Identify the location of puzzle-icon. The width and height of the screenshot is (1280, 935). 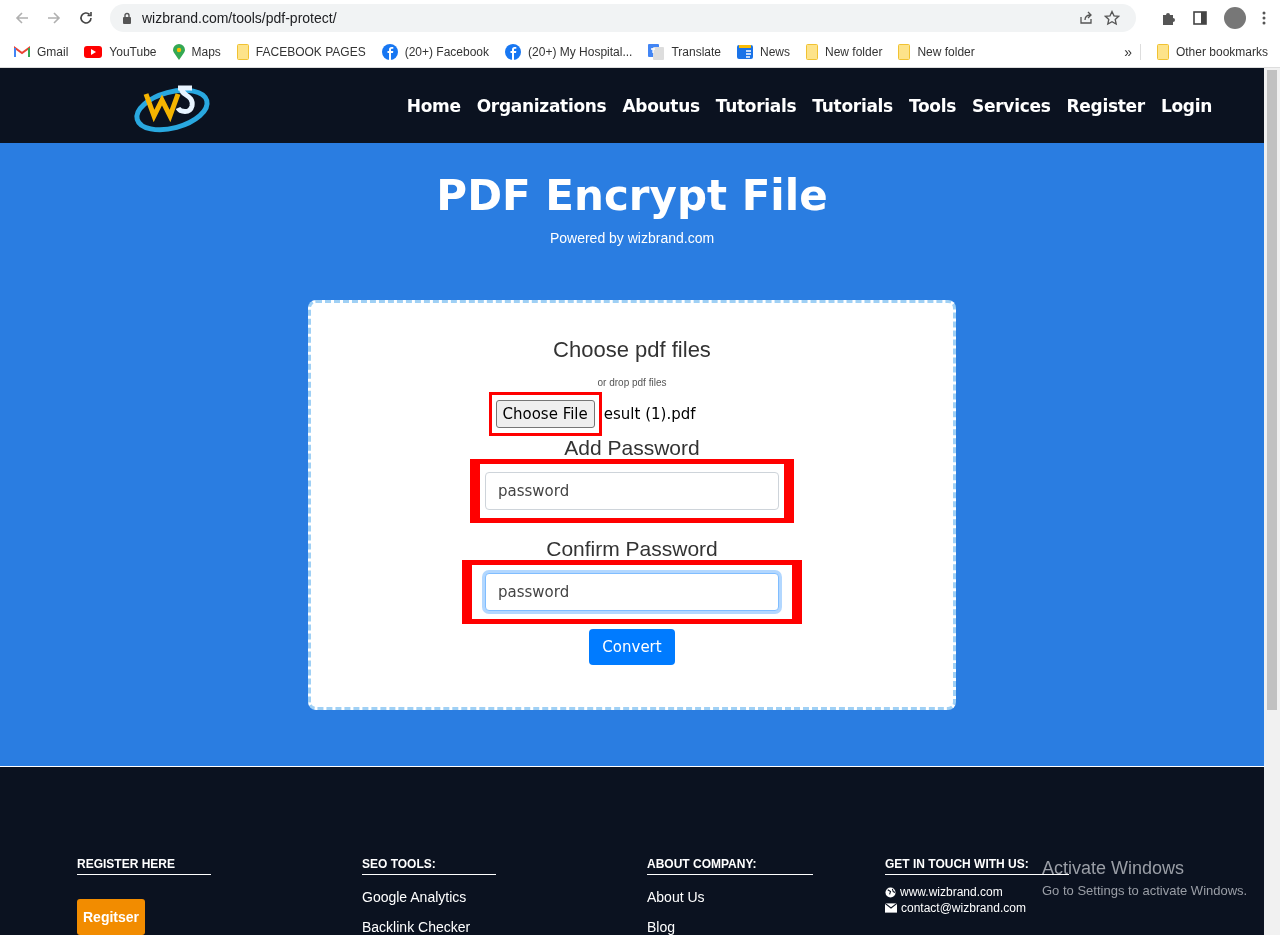
(1168, 18).